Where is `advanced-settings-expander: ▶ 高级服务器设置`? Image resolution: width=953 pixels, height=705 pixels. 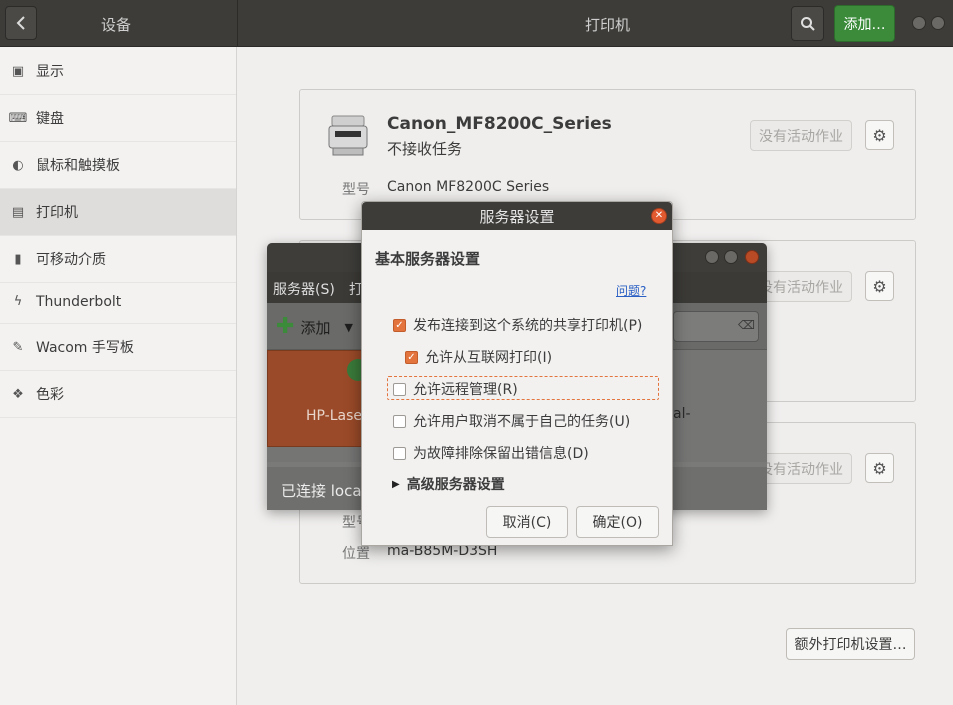 advanced-settings-expander: ▶ 高级服务器设置 is located at coordinates (448, 484).